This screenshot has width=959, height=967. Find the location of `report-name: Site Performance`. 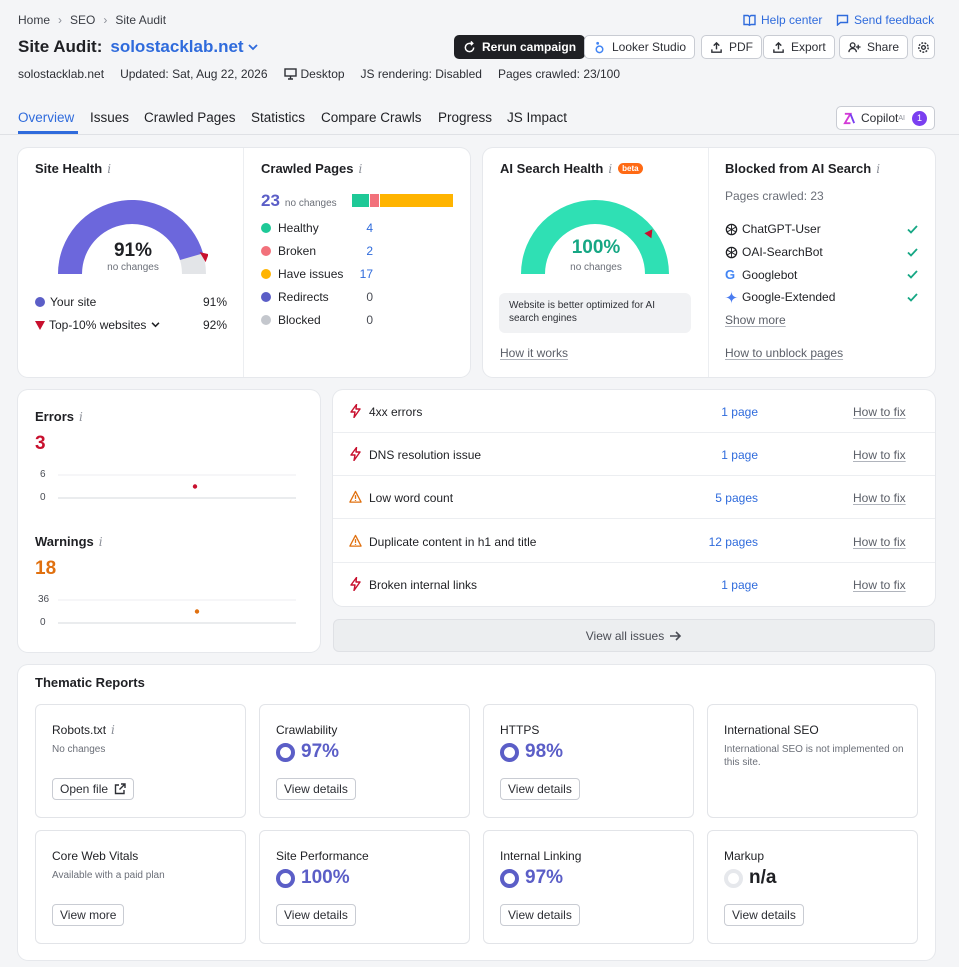

report-name: Site Performance is located at coordinates (322, 856).